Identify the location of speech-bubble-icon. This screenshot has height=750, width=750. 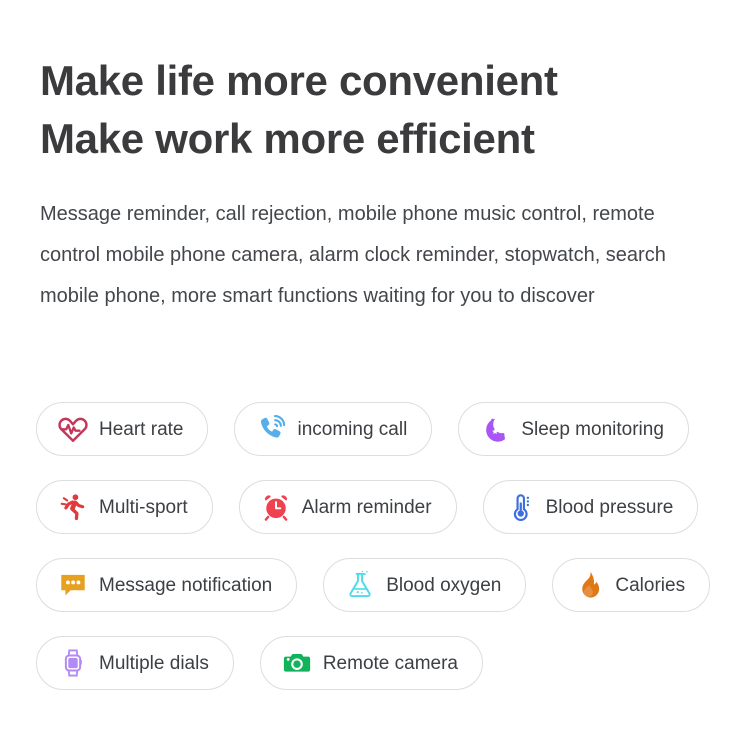
(73, 585).